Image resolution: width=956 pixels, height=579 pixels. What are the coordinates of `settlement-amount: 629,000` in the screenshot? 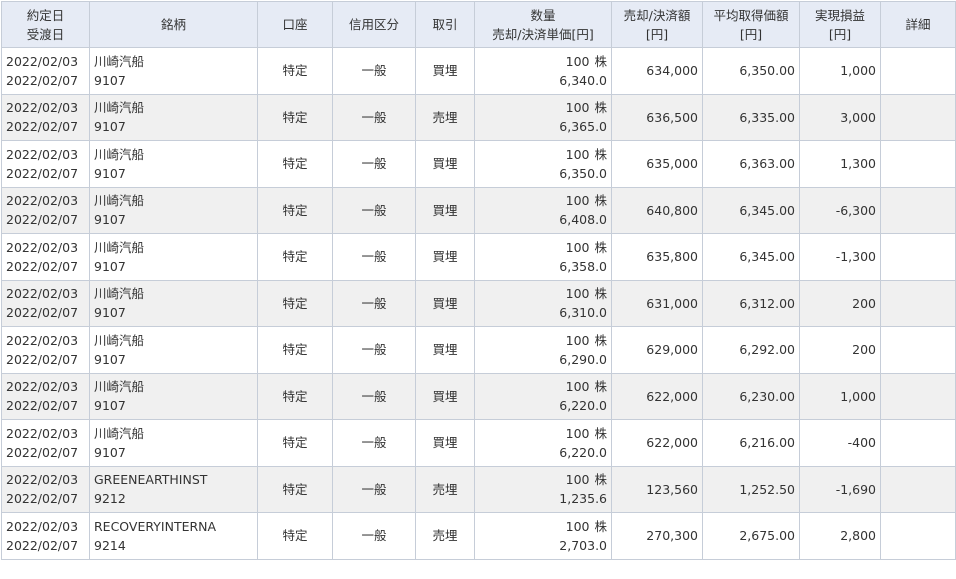 It's located at (657, 350).